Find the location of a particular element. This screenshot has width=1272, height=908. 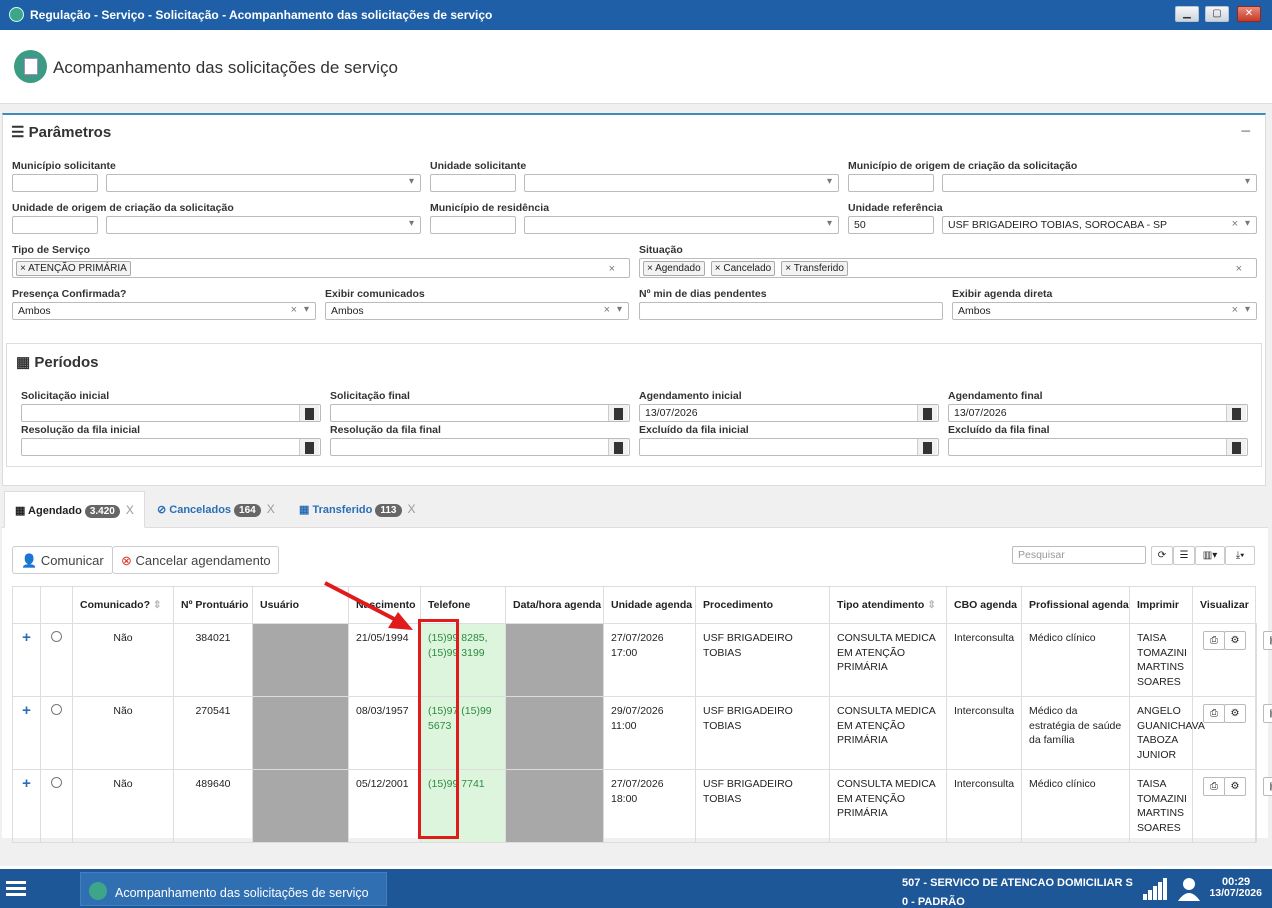

user-icon is located at coordinates (1189, 889).